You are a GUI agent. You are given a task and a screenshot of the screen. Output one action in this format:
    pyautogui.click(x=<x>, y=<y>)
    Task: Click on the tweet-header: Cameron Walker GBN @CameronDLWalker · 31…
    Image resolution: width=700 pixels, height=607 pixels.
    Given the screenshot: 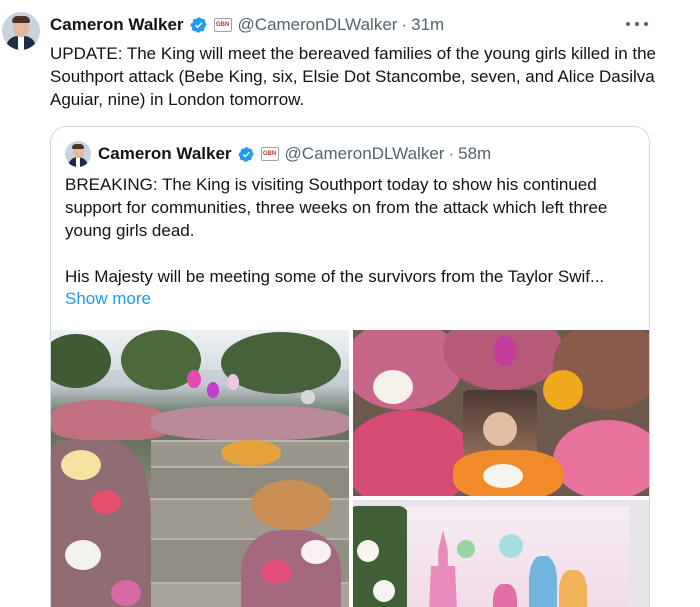 What is the action you would take?
    pyautogui.click(x=247, y=25)
    